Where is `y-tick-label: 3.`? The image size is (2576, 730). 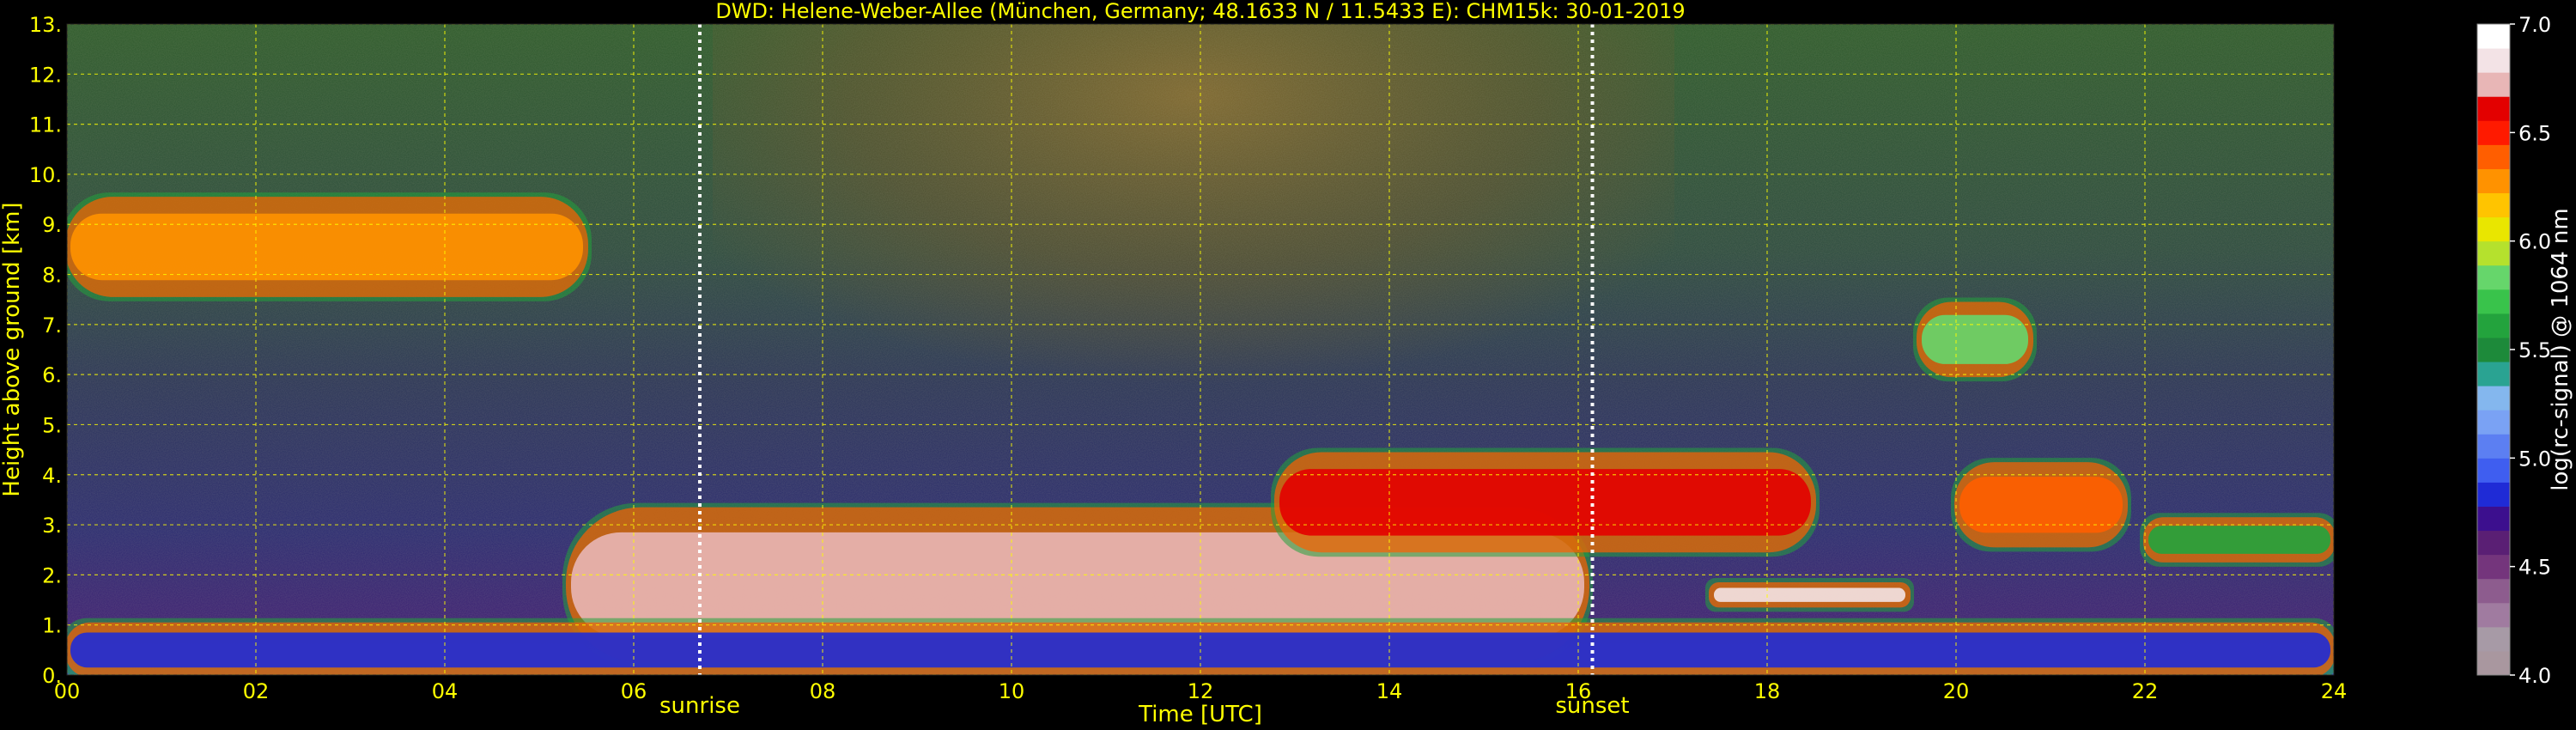
y-tick-label: 3. is located at coordinates (52, 526).